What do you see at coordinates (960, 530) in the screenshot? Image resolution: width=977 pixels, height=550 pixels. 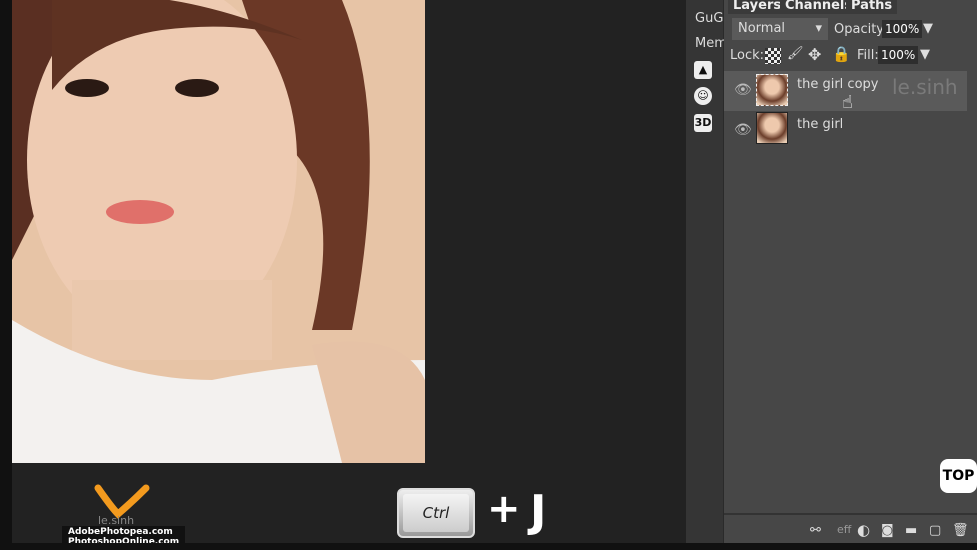 I see `trash-icon: 🗑` at bounding box center [960, 530].